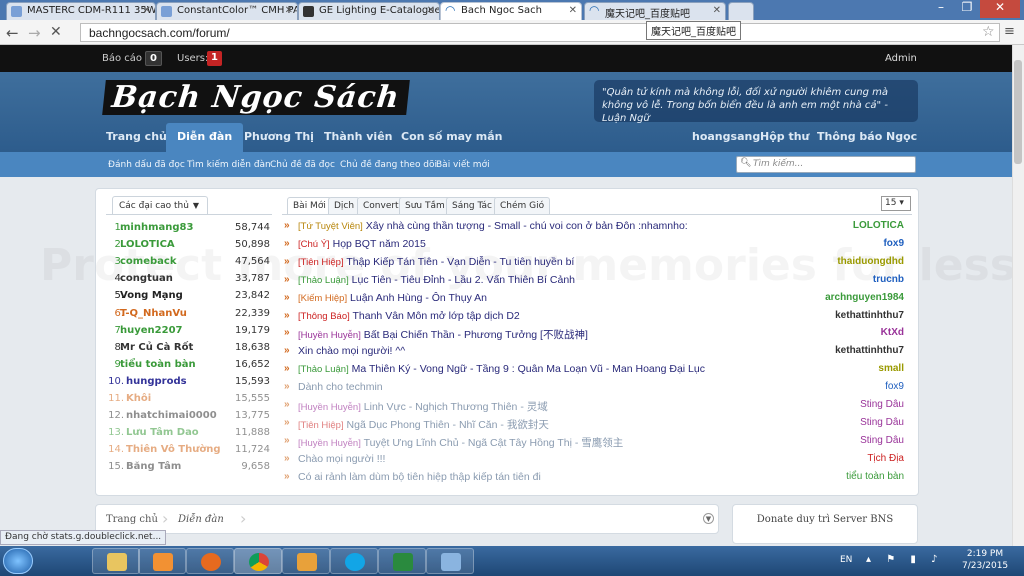  Describe the element at coordinates (888, 279) in the screenshot. I see `thread-author: trucnb` at that location.